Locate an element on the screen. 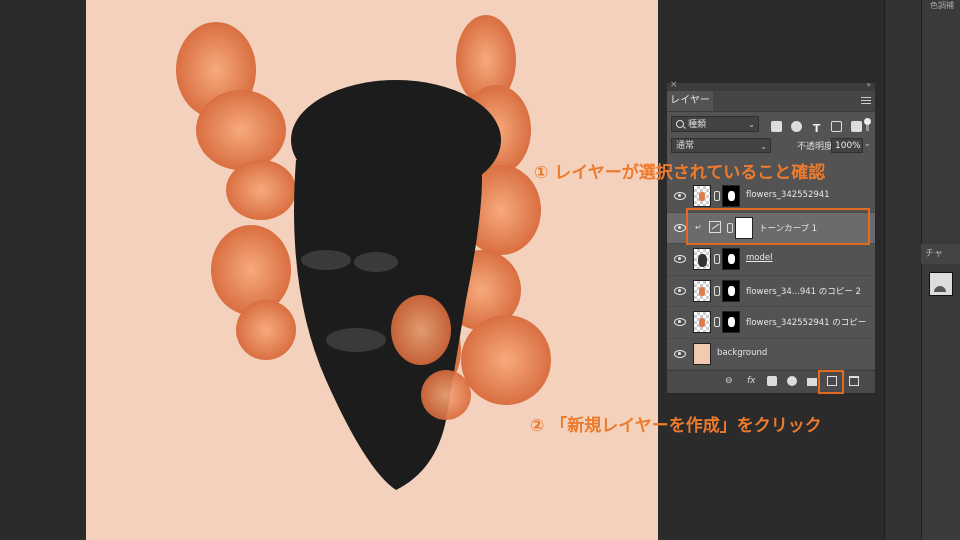 The width and height of the screenshot is (960, 540). layer-name: model is located at coordinates (759, 258).